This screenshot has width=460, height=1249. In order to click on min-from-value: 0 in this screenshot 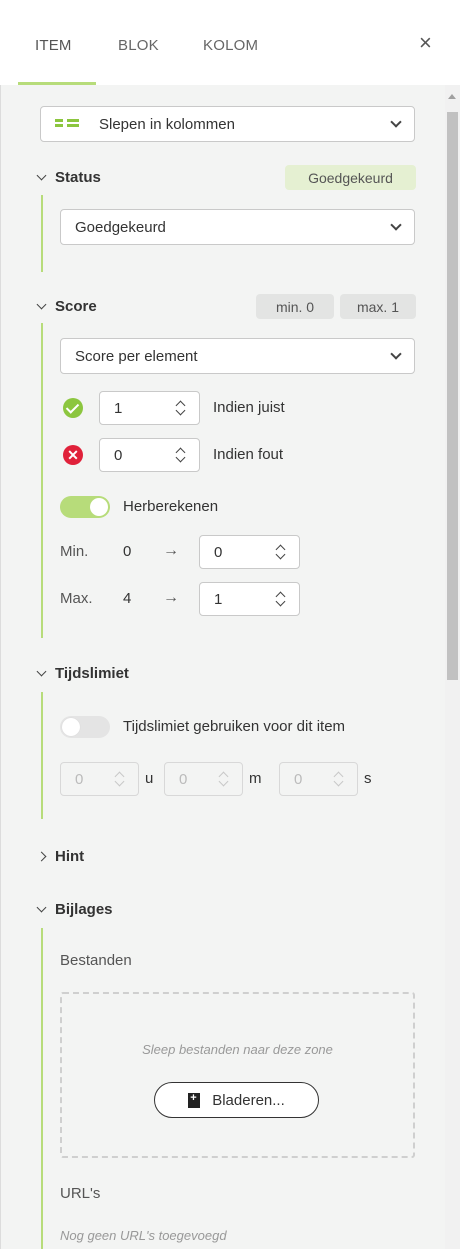, I will do `click(127, 551)`.